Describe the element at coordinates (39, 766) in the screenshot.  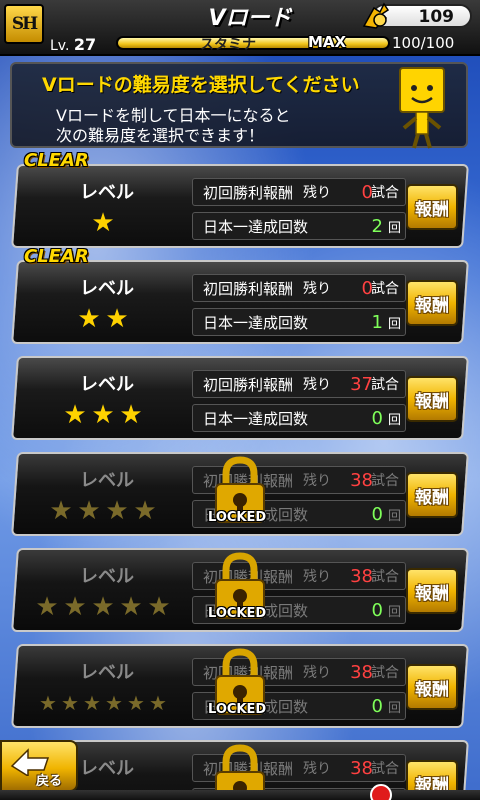
I see `back-button: 戻る` at that location.